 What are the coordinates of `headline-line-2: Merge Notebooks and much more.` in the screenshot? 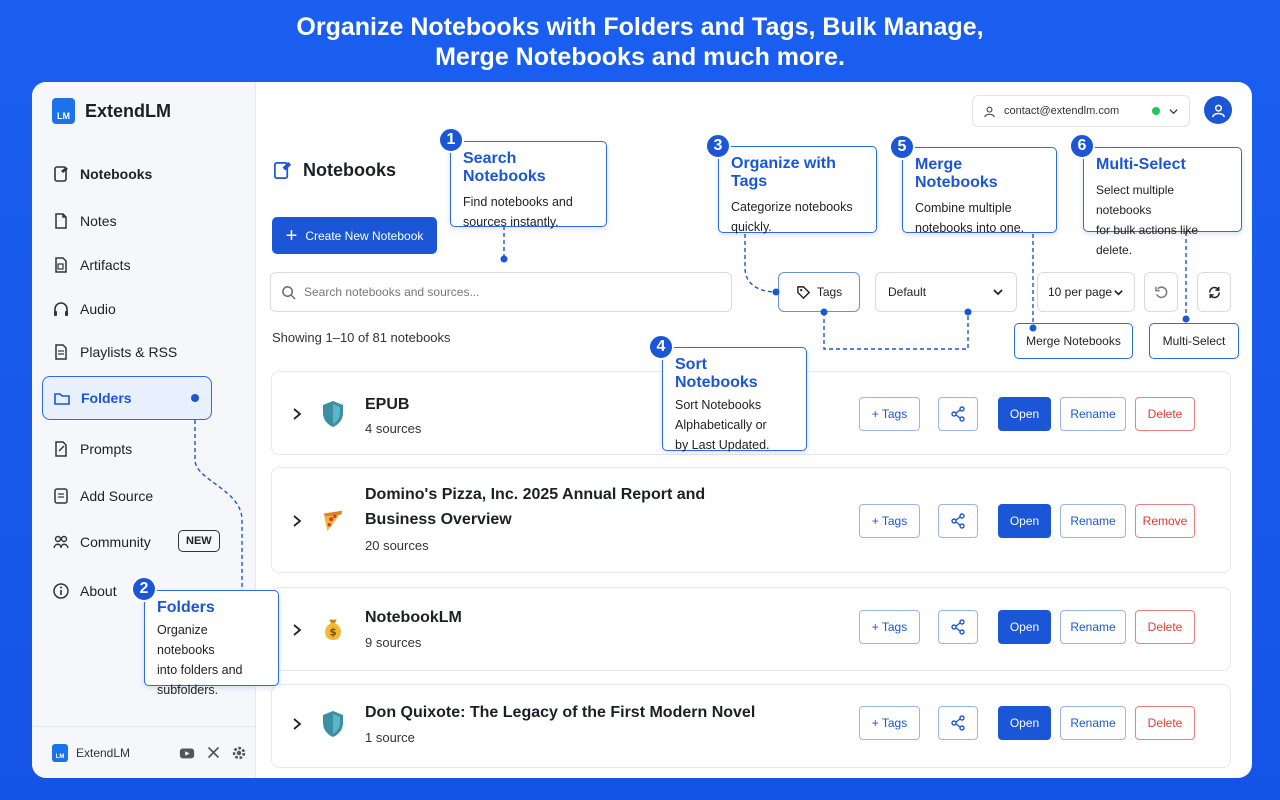 It's located at (640, 57).